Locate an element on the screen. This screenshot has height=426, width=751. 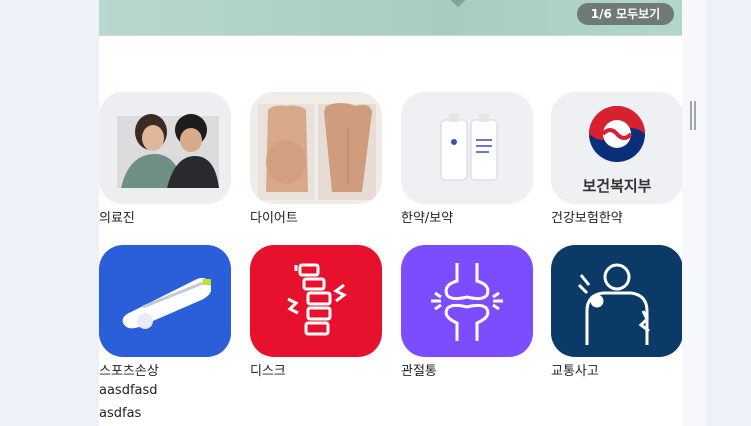
extra-text-line: asdfas is located at coordinates (120, 413).